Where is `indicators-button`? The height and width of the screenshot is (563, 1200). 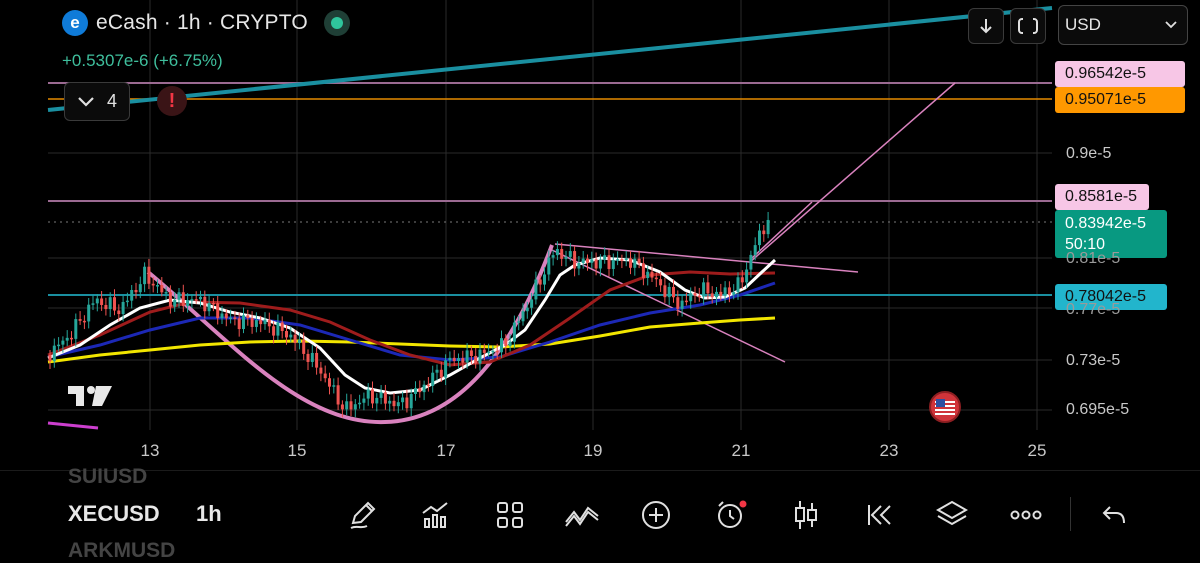
indicators-button is located at coordinates (435, 515).